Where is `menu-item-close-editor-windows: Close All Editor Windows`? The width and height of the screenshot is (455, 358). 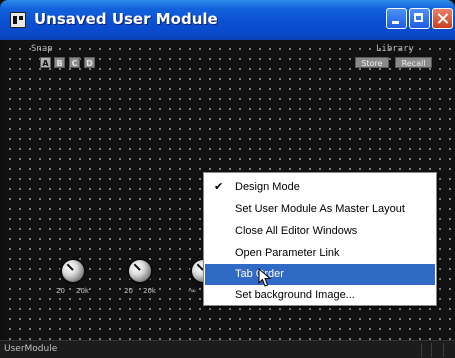 menu-item-close-editor-windows: Close All Editor Windows is located at coordinates (320, 231).